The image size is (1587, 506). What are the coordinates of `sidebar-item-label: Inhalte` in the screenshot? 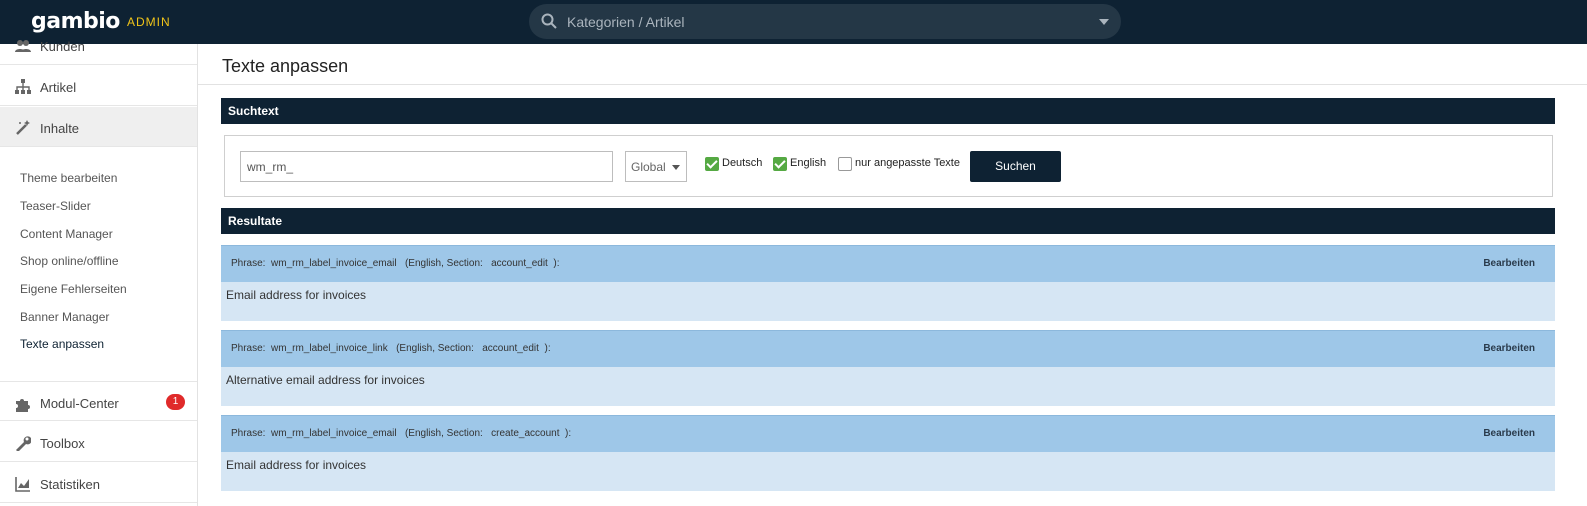 It's located at (60, 128).